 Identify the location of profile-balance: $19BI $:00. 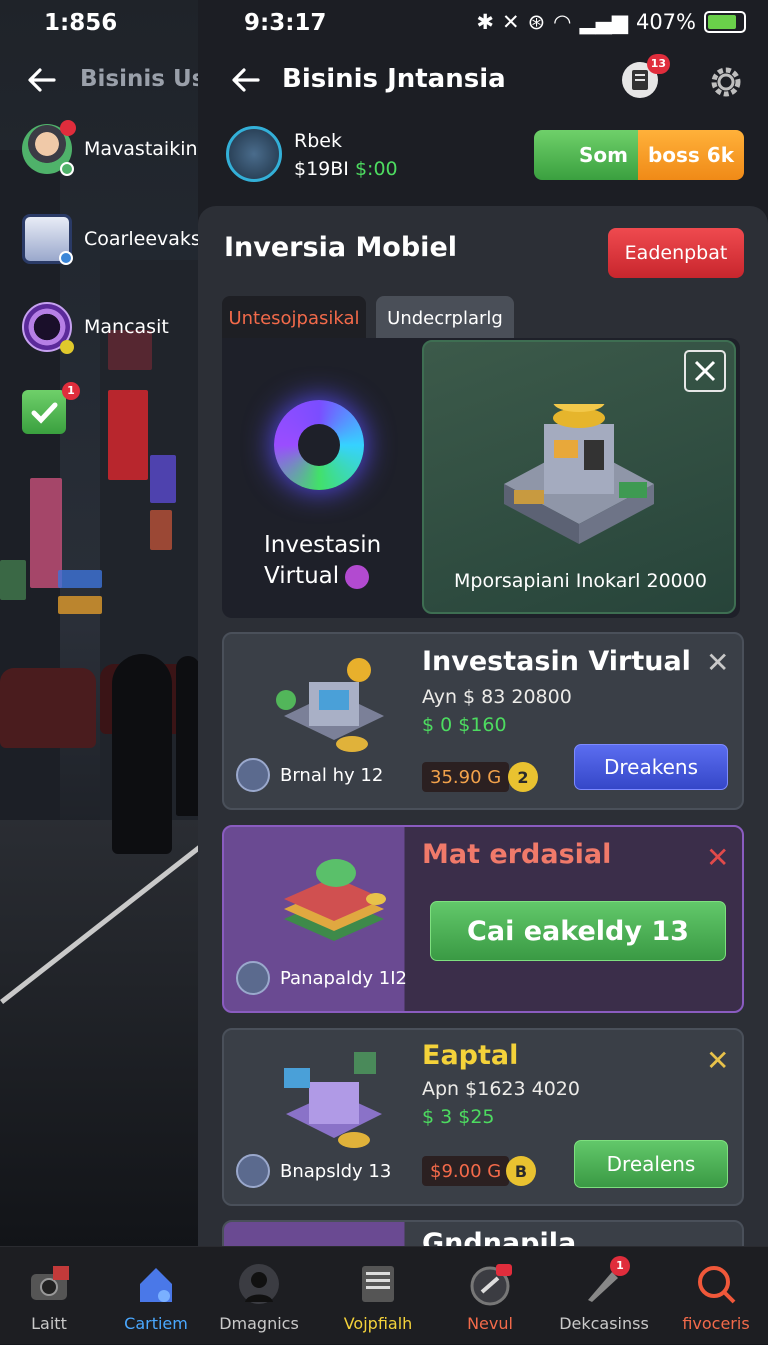
(346, 169).